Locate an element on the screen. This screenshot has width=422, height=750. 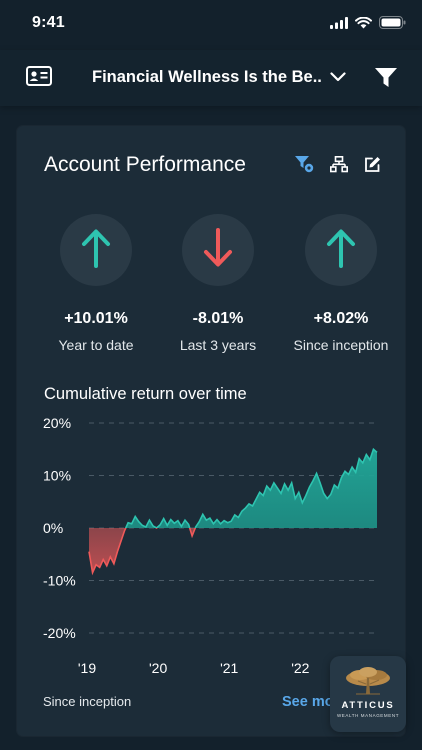
filter-icon is located at coordinates (386, 77).